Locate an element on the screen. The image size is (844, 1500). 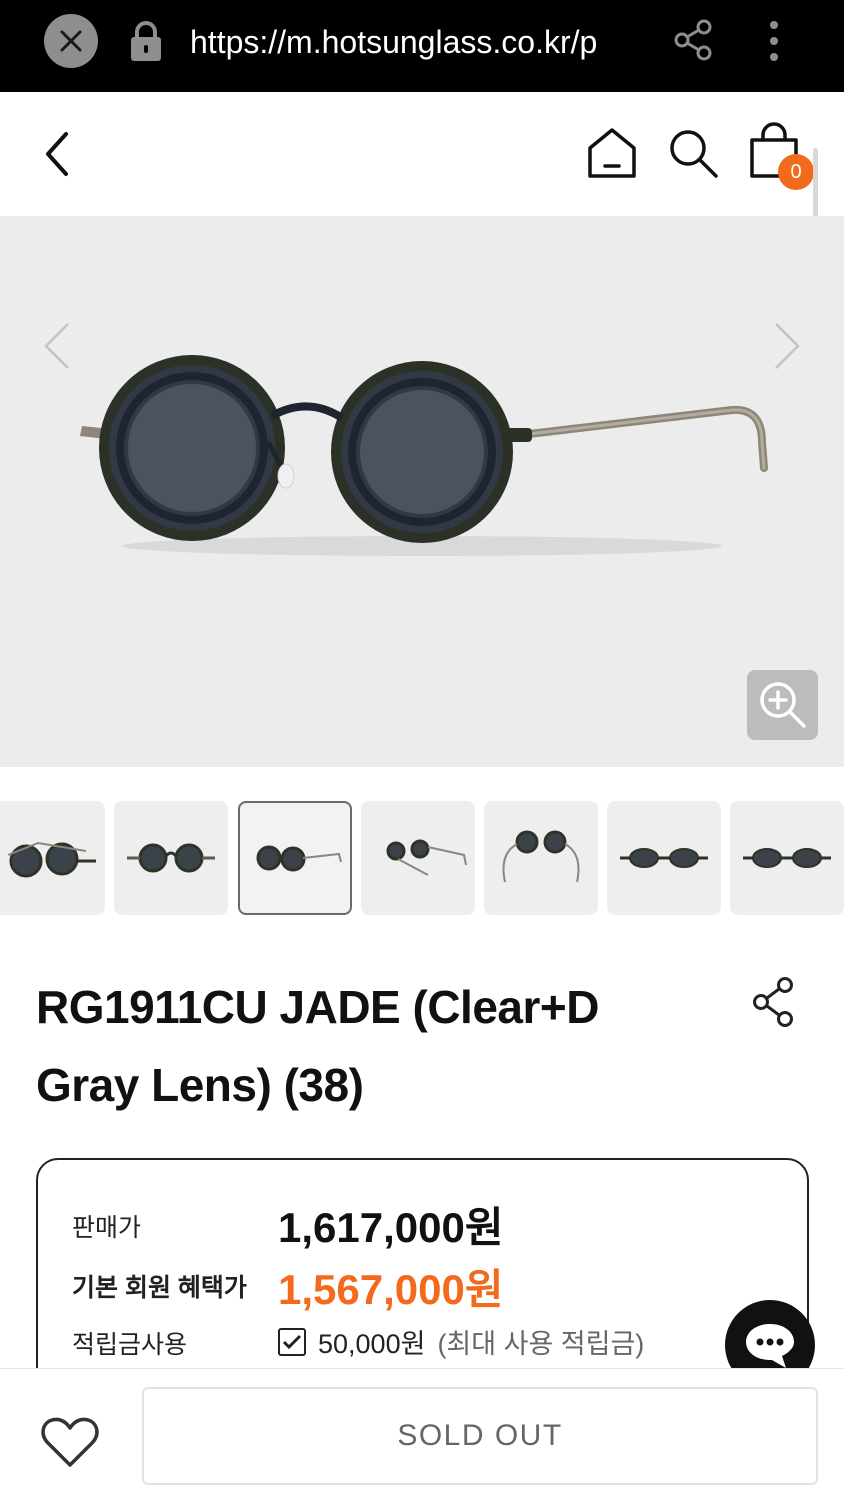
url-bar: https://m.hotsunglass.co.kr/p is located at coordinates (416, 42).